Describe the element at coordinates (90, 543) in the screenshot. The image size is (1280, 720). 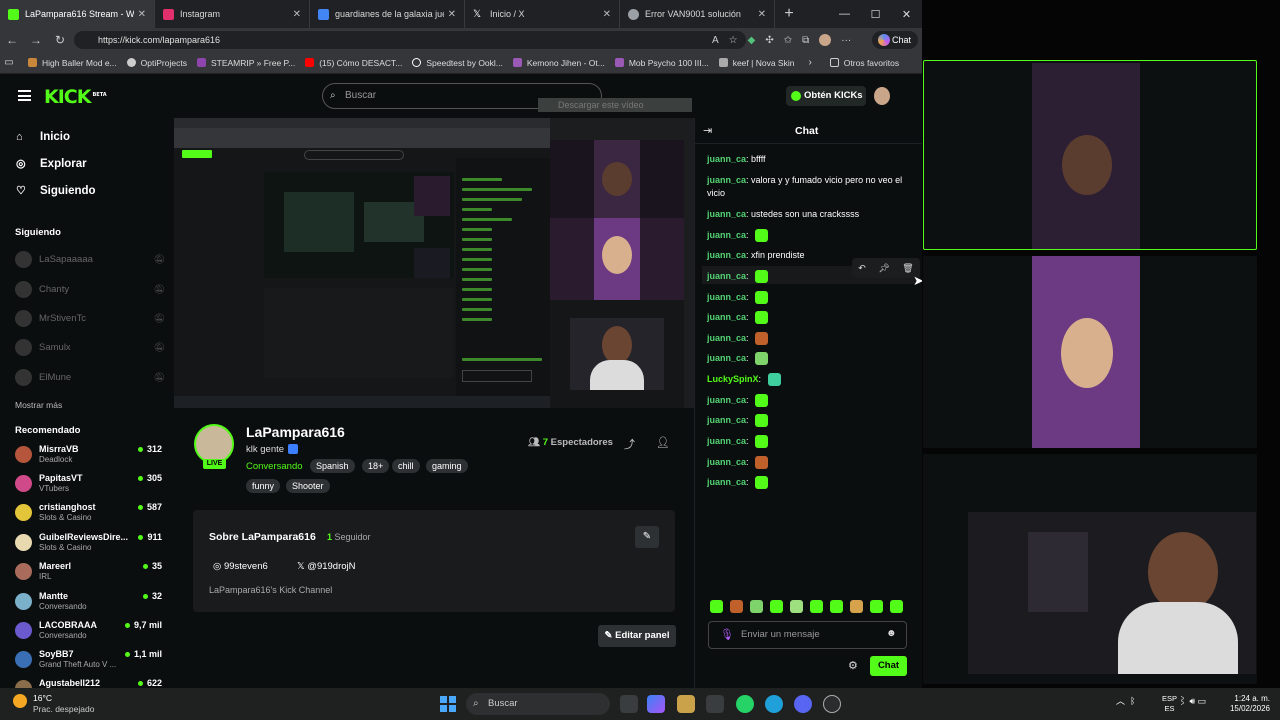
I see `recommended-item: GuibelReviewsDire... Slots & Casino 911` at that location.